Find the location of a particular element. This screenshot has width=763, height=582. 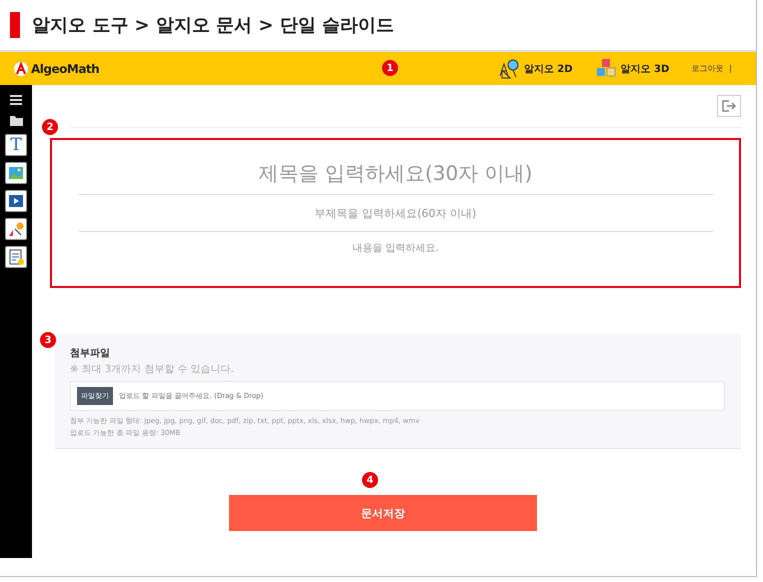

logo-icon is located at coordinates (21, 69).